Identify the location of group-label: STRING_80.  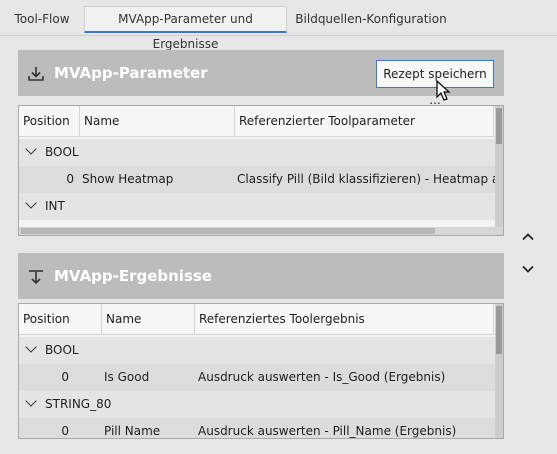
(78, 404).